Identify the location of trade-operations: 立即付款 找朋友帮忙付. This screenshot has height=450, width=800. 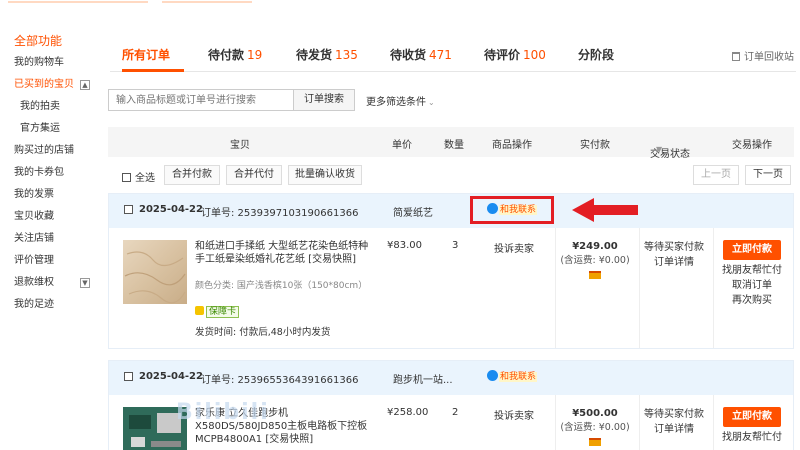
(752, 426).